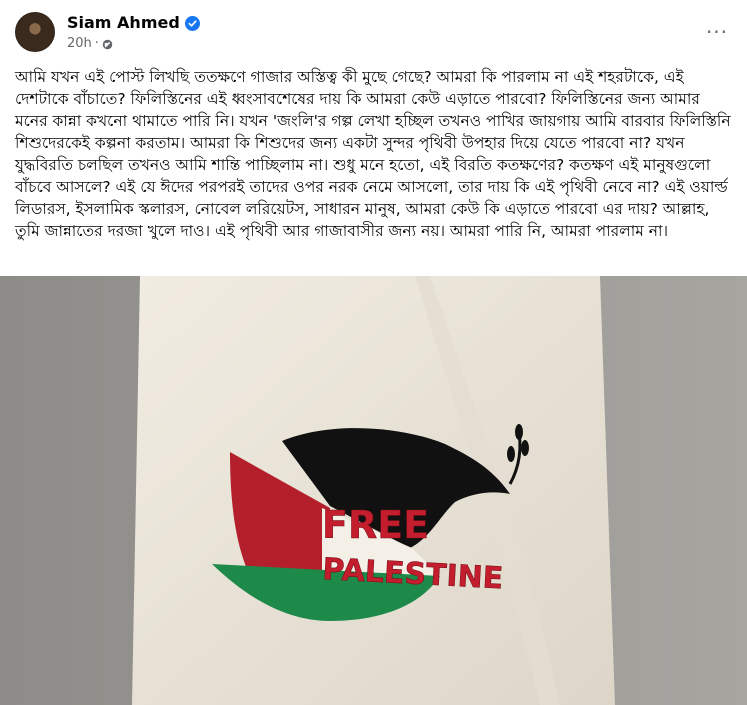 This screenshot has height=705, width=747. Describe the element at coordinates (35, 32) in the screenshot. I see `avatar` at that location.